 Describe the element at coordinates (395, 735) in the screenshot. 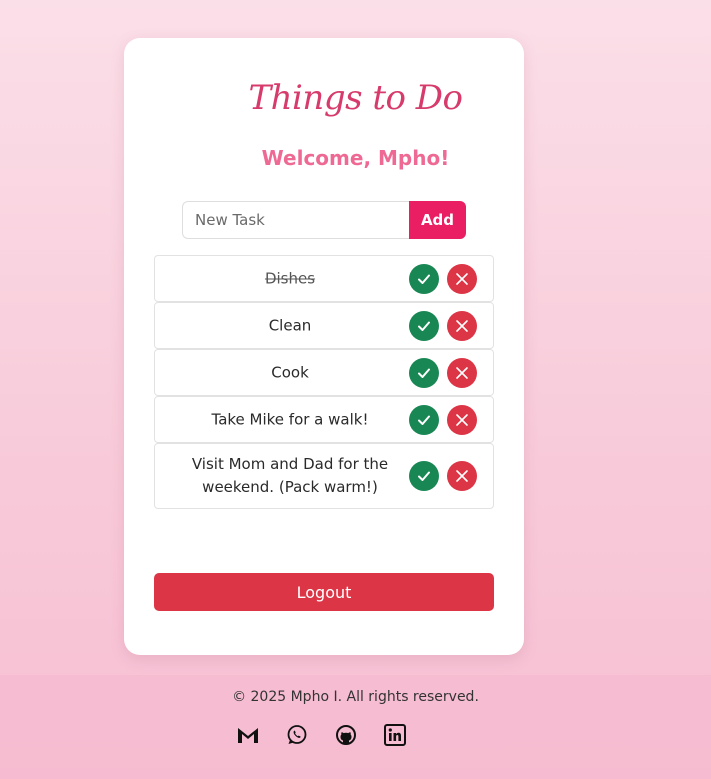

I see `linkedin-icon` at that location.